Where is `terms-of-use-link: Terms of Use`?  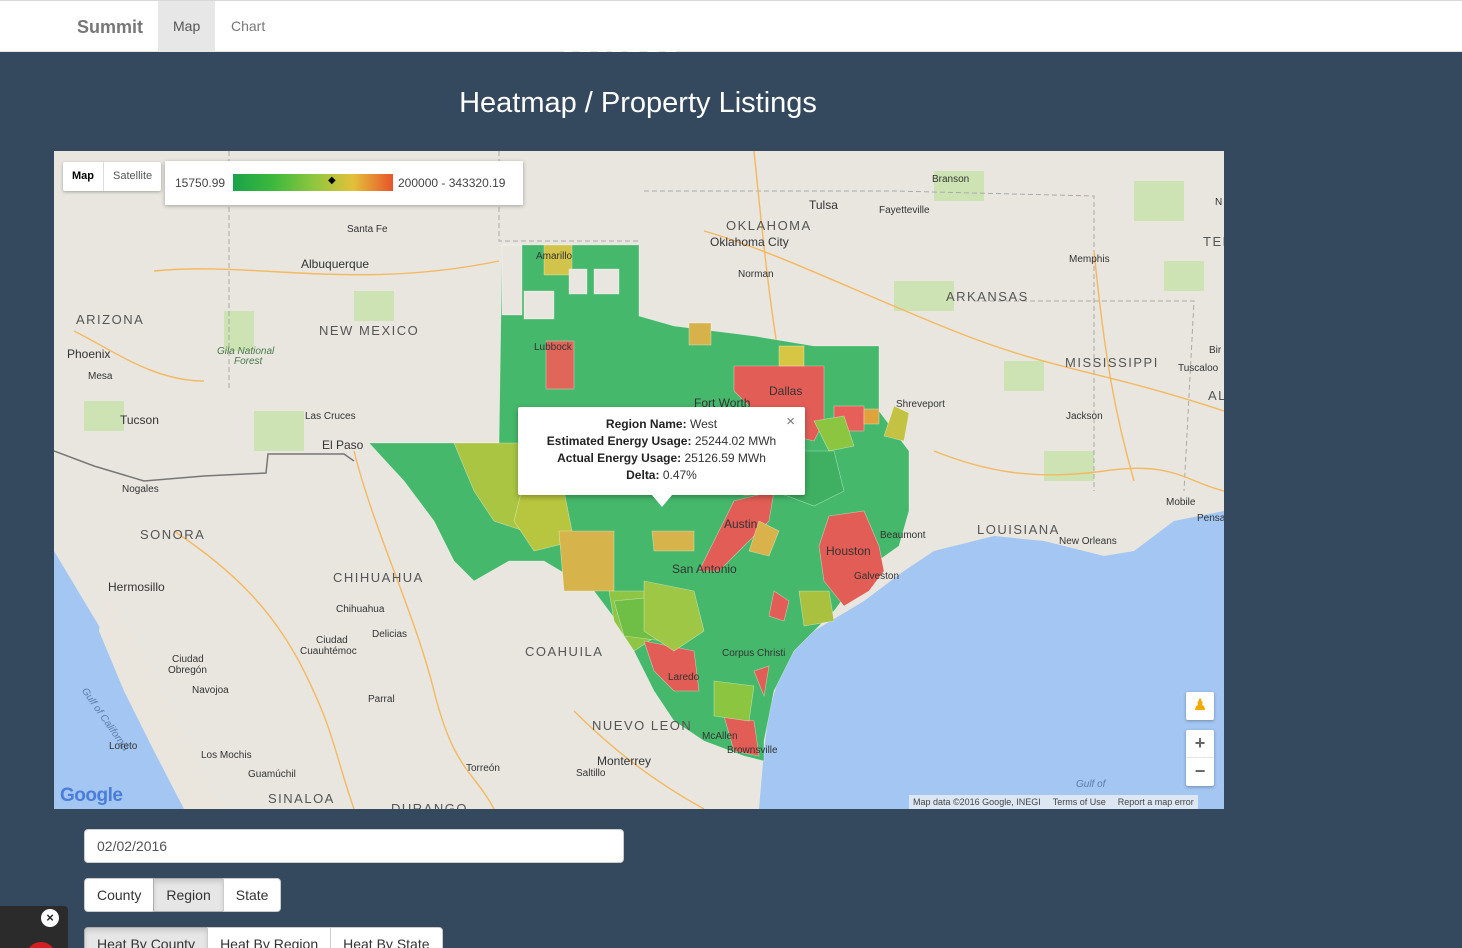
terms-of-use-link: Terms of Use is located at coordinates (1079, 802).